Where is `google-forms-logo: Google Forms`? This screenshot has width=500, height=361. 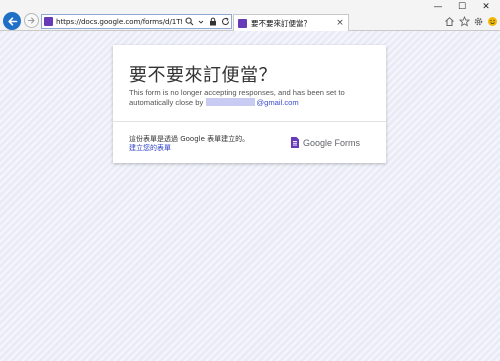 google-forms-logo: Google Forms is located at coordinates (325, 142).